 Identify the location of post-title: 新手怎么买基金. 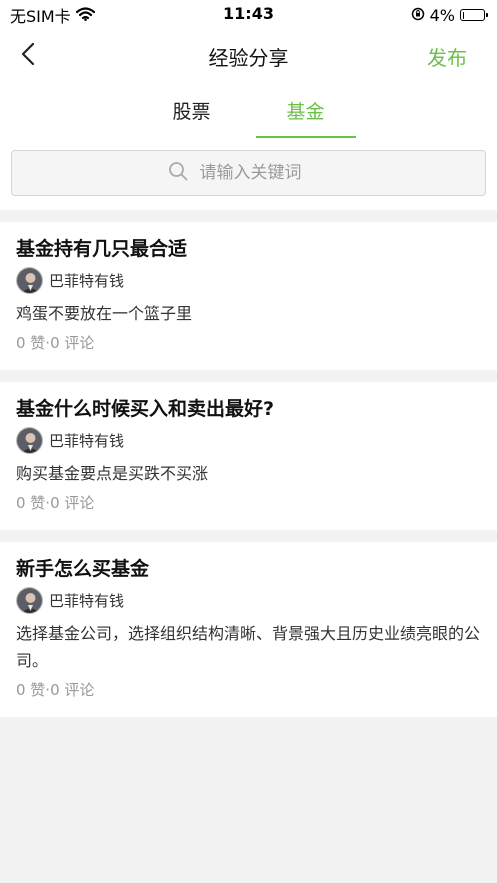
(83, 569).